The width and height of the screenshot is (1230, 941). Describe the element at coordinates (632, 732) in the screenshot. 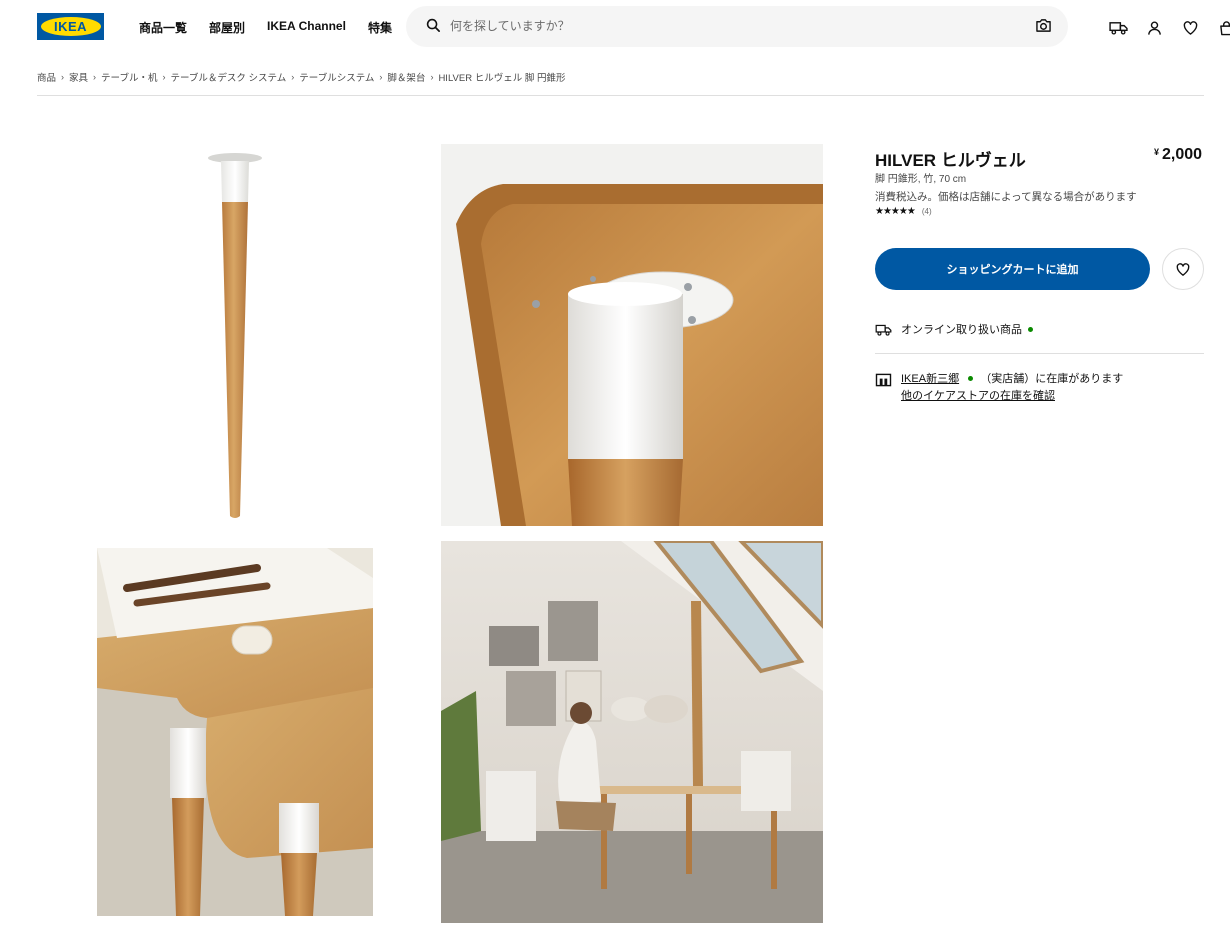

I see `product-image-room` at that location.